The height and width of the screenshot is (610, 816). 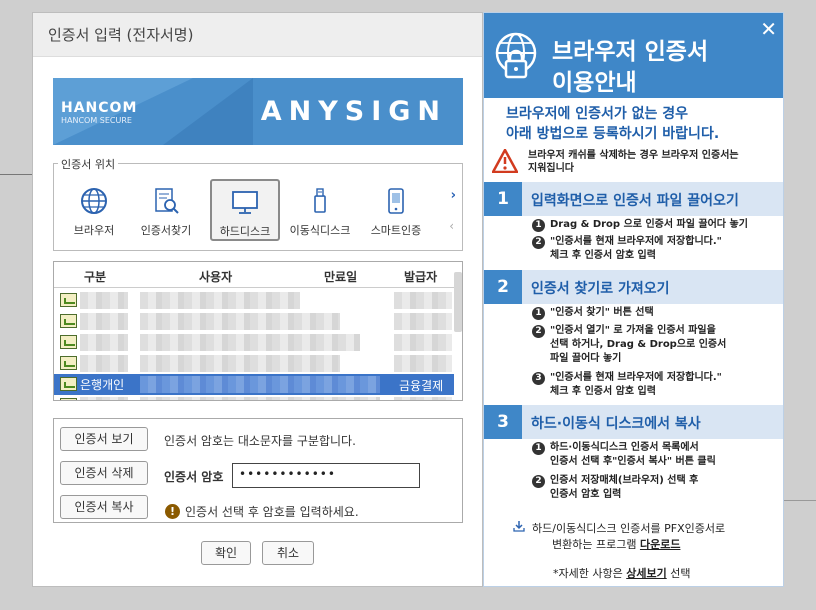 I want to click on location-hard-disk: 하드디스크, so click(x=245, y=210).